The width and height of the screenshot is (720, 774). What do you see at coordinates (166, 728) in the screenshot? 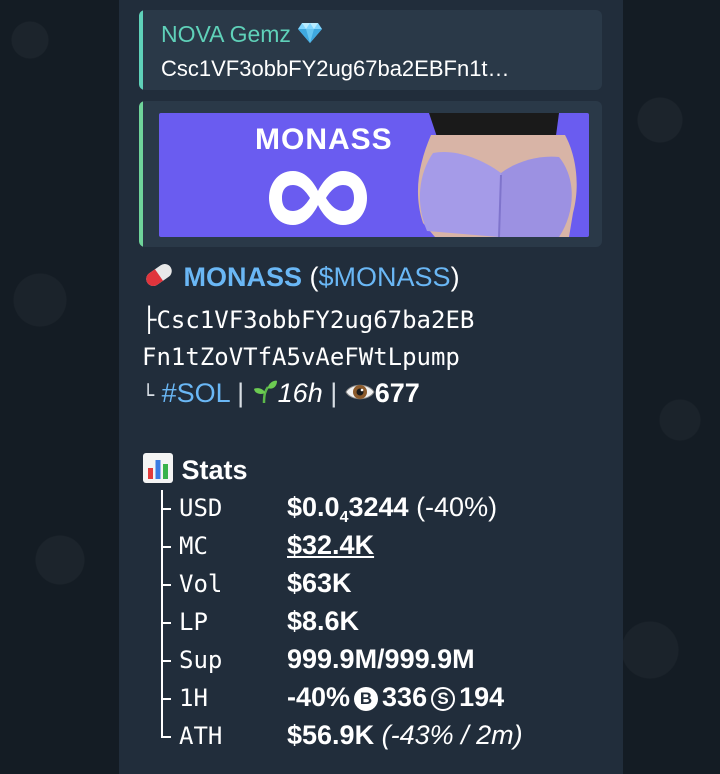
I see `tree-connector-end` at bounding box center [166, 728].